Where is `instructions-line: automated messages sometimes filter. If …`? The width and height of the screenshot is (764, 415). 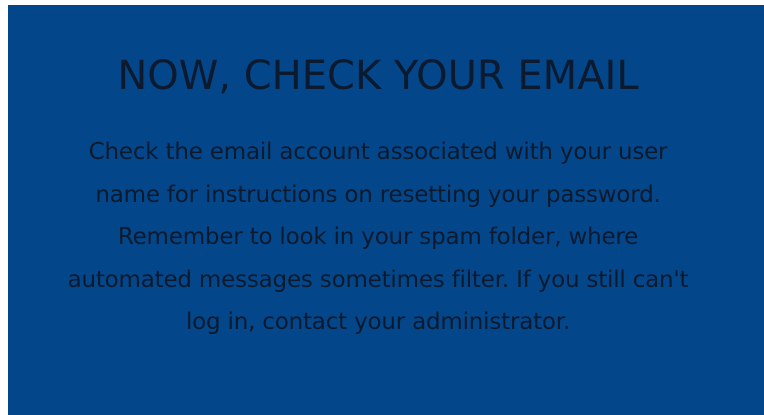
instructions-line: automated messages sometimes filter. If … is located at coordinates (378, 279).